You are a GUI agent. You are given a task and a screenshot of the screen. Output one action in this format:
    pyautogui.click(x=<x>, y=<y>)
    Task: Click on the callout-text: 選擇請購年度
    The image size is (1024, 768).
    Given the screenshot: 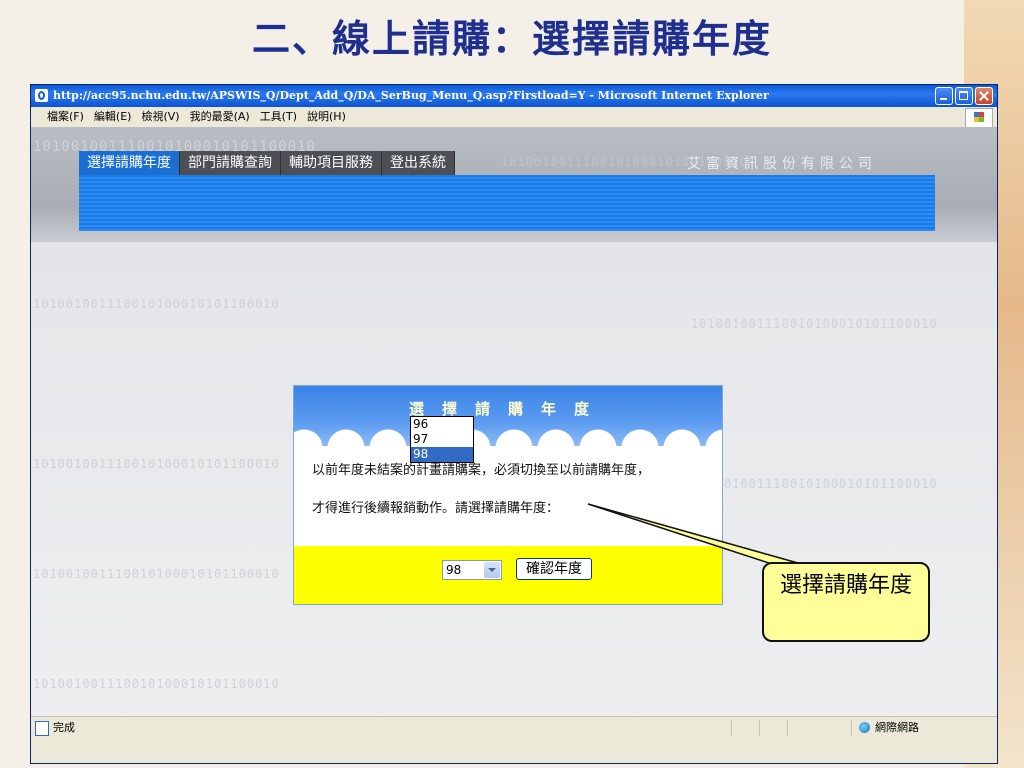 What is the action you would take?
    pyautogui.click(x=845, y=585)
    